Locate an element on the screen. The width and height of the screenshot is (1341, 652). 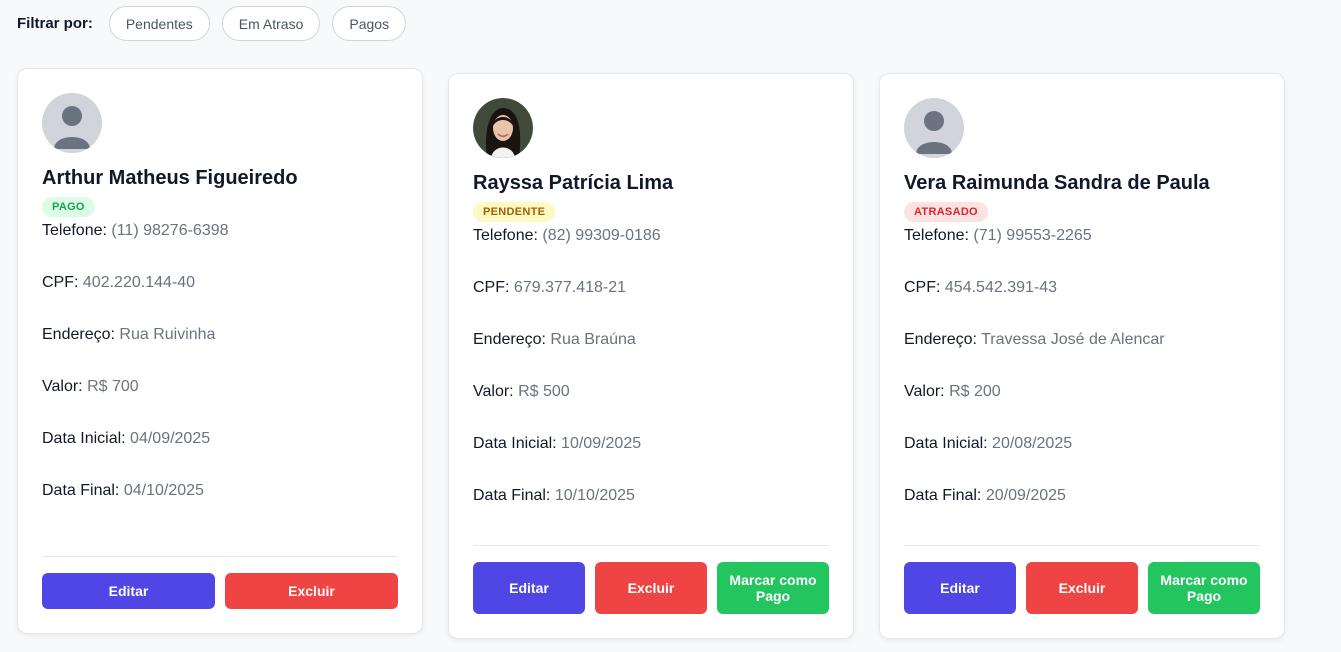
status-badge: ATRASADO is located at coordinates (946, 212).